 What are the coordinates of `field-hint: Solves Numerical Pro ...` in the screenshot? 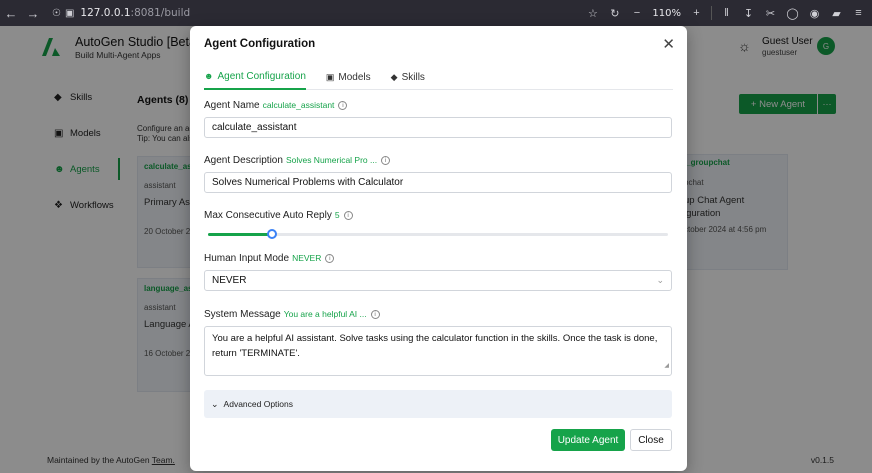 It's located at (331, 160).